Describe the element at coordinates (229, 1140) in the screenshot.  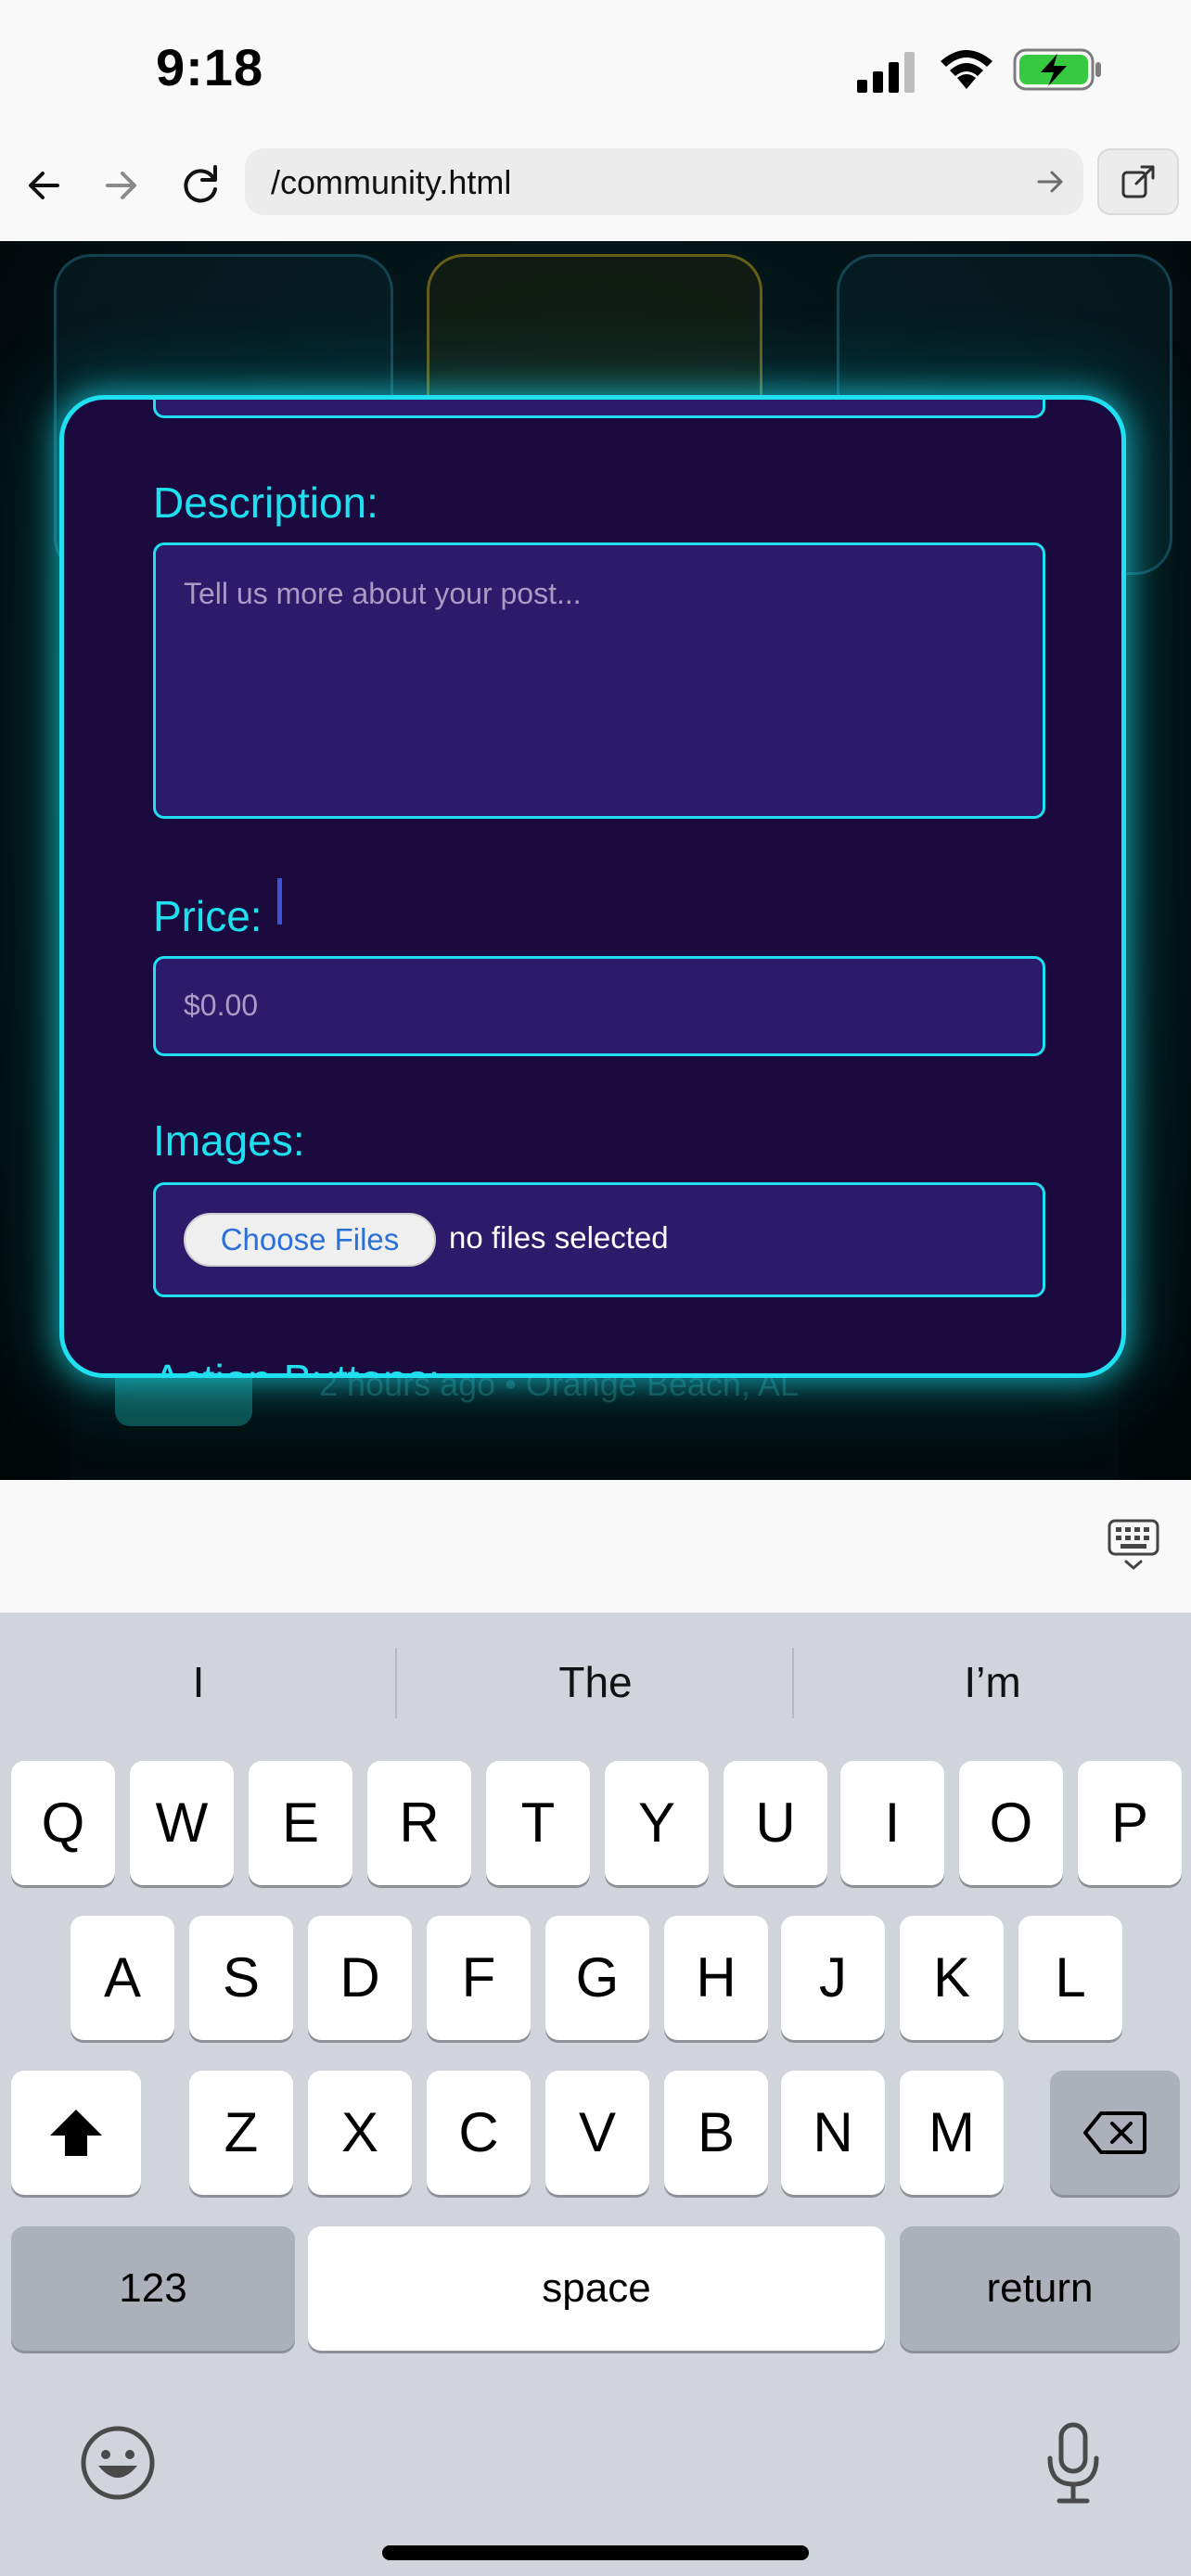
I see `images-label: Images:` at that location.